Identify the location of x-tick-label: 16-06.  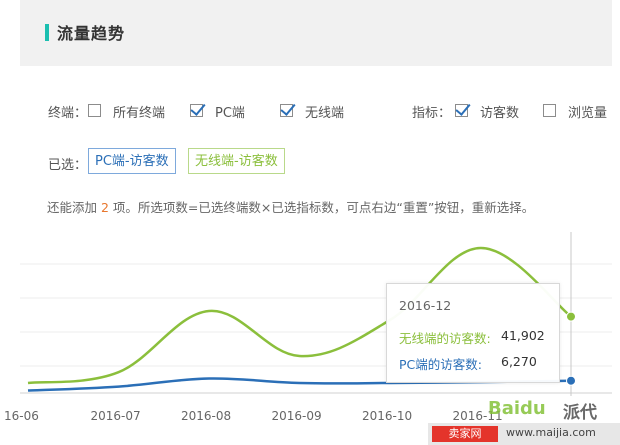
(21, 416).